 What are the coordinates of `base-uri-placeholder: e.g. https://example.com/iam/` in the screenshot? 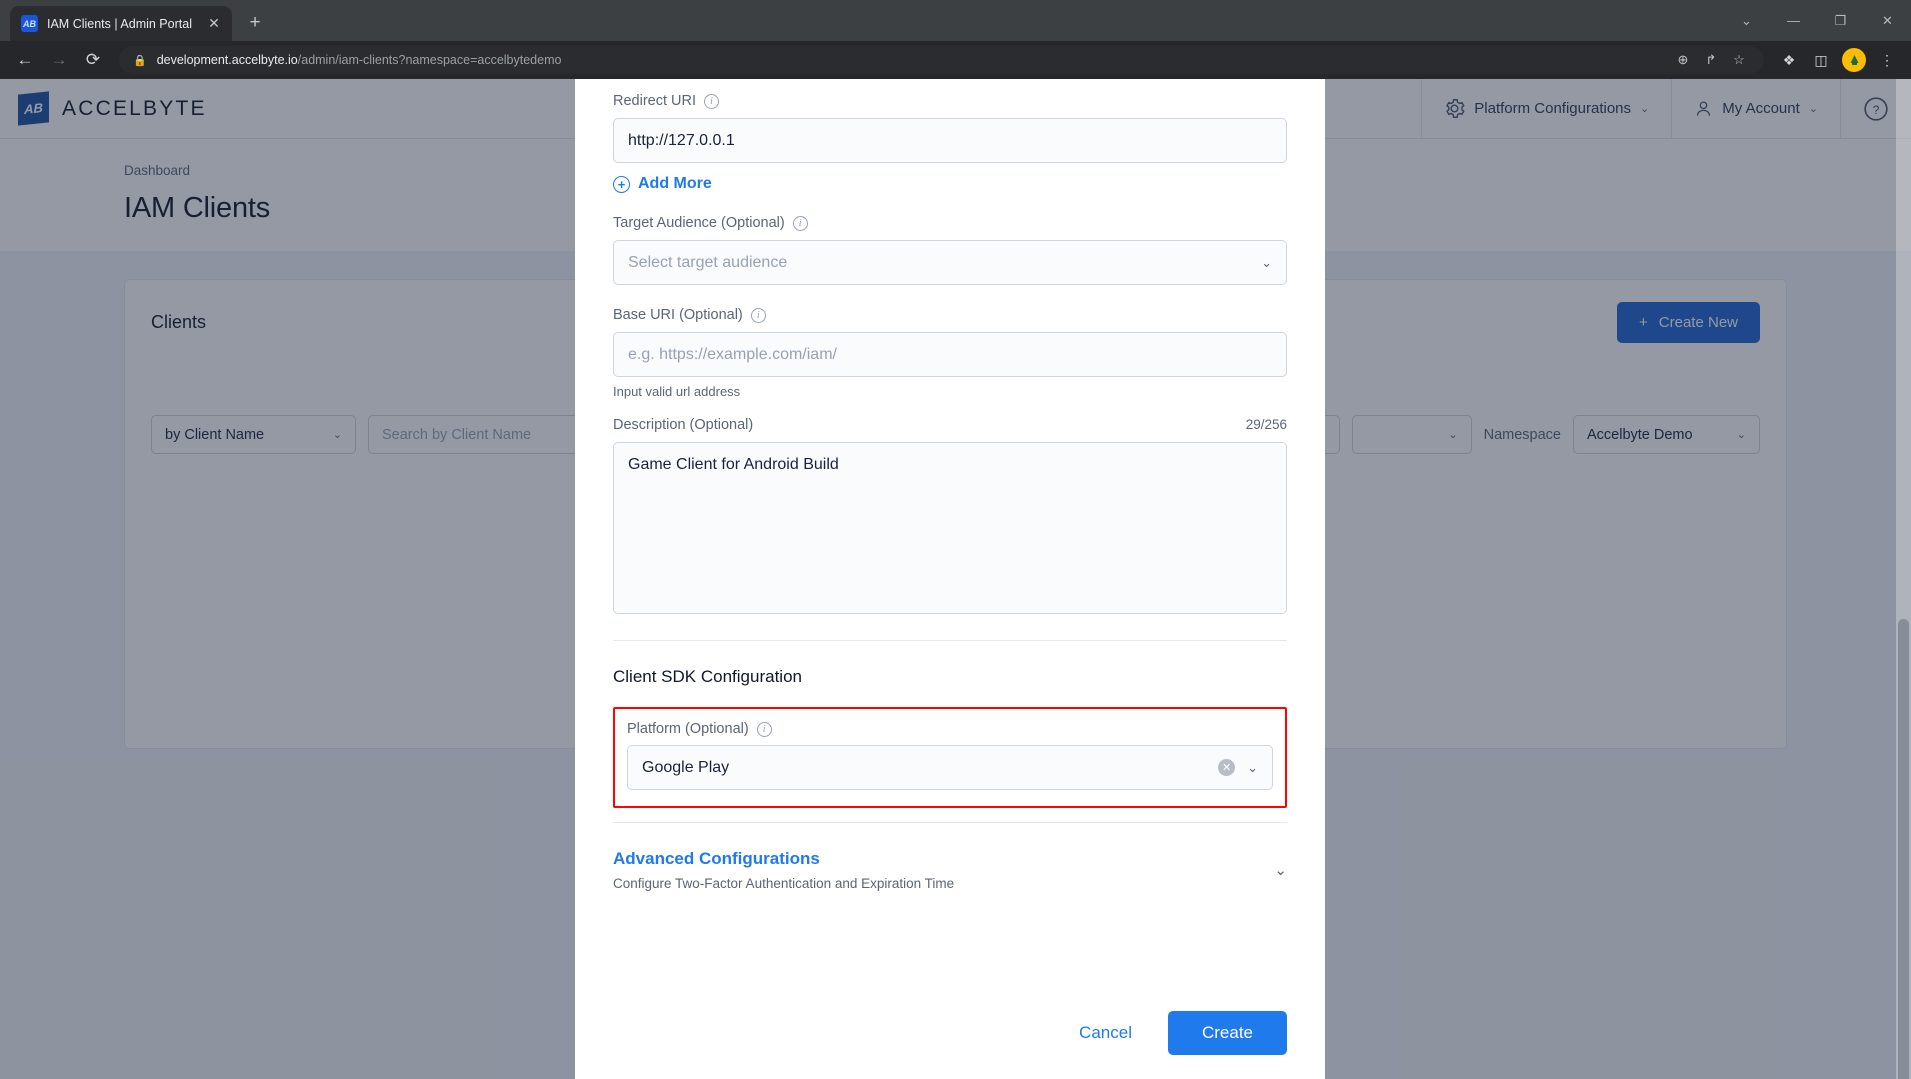 It's located at (732, 354).